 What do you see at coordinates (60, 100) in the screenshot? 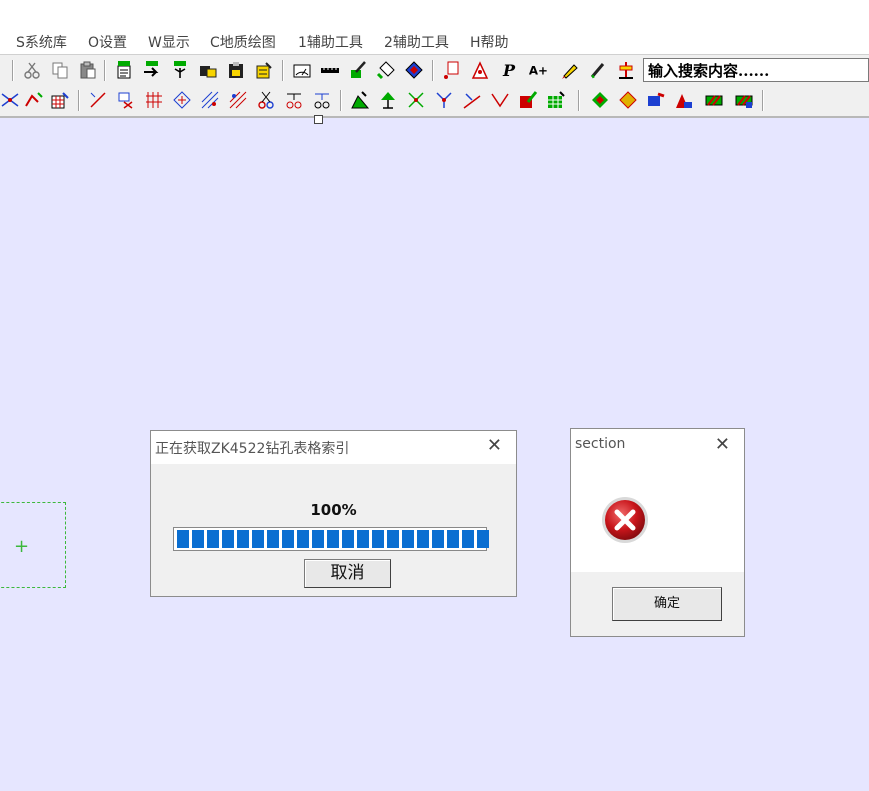
I see `grid-edit-icon` at bounding box center [60, 100].